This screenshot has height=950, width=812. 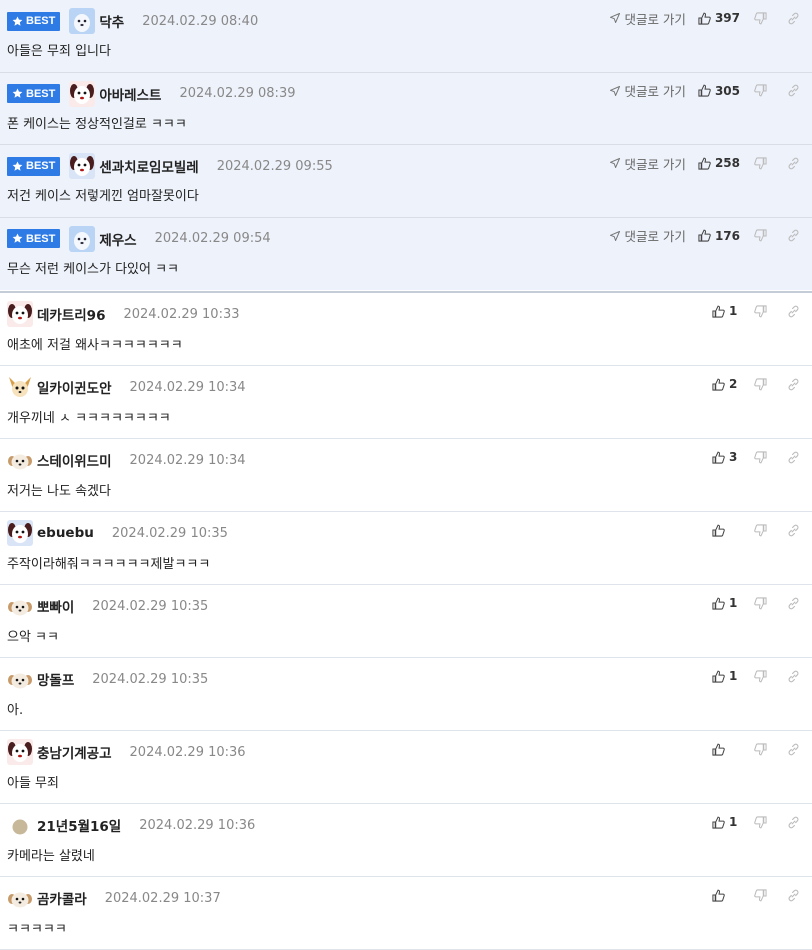 I want to click on nickname: 21년5월16일, so click(x=79, y=825).